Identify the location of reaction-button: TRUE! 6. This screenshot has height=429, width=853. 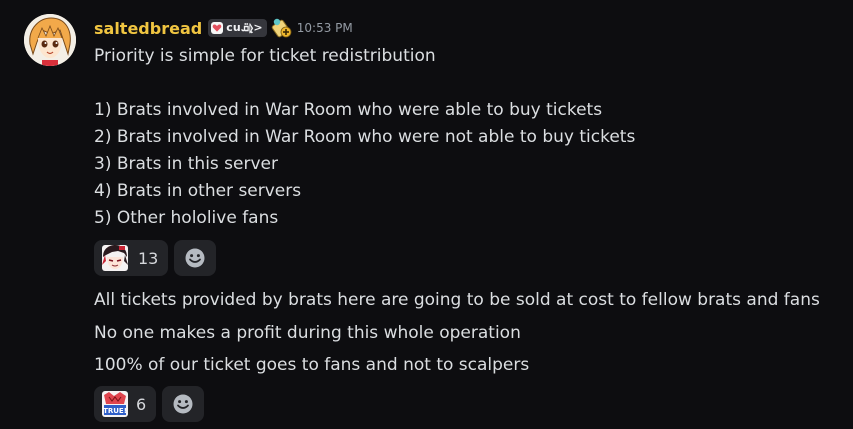
(125, 404).